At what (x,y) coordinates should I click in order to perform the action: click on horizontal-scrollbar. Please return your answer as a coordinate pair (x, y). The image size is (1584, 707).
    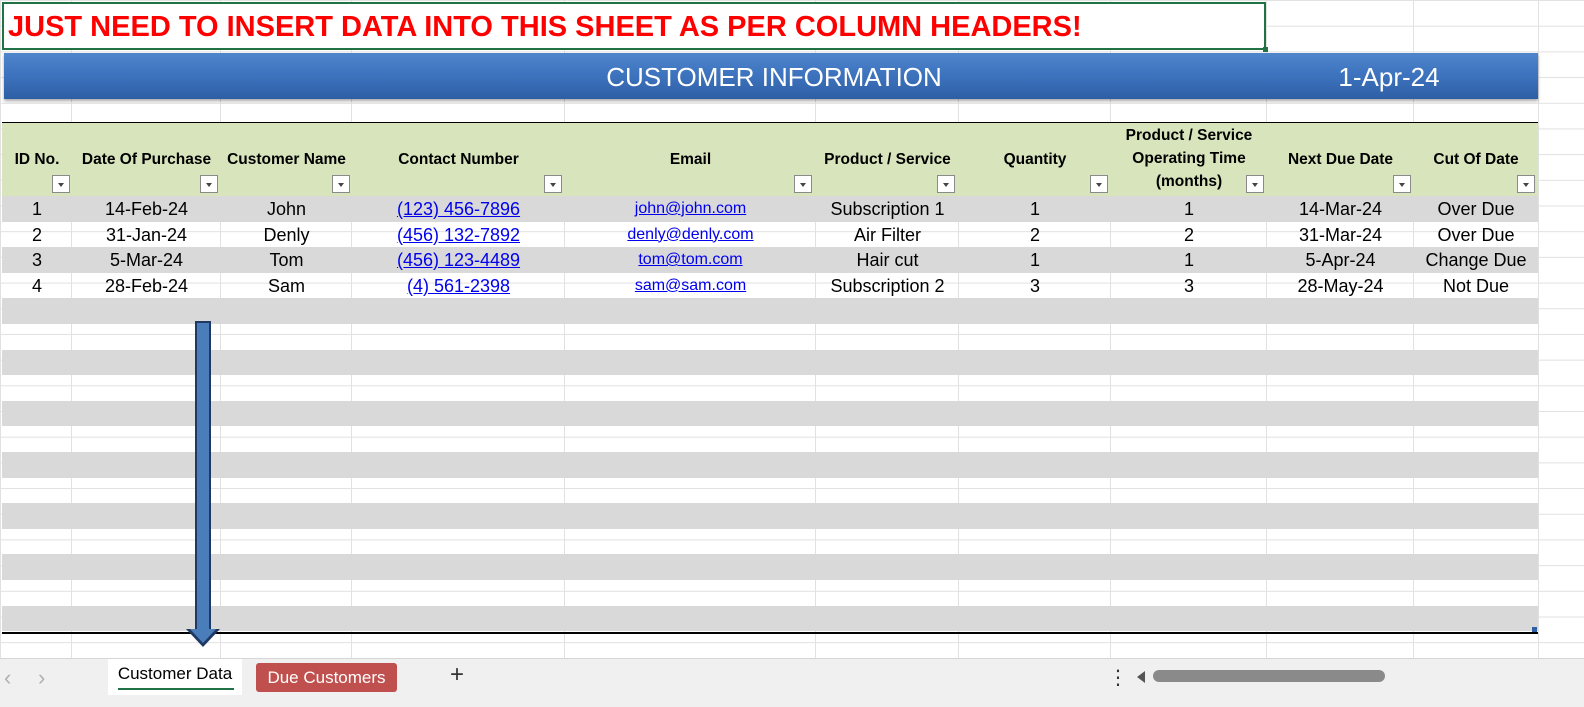
    Looking at the image, I should click on (1358, 677).